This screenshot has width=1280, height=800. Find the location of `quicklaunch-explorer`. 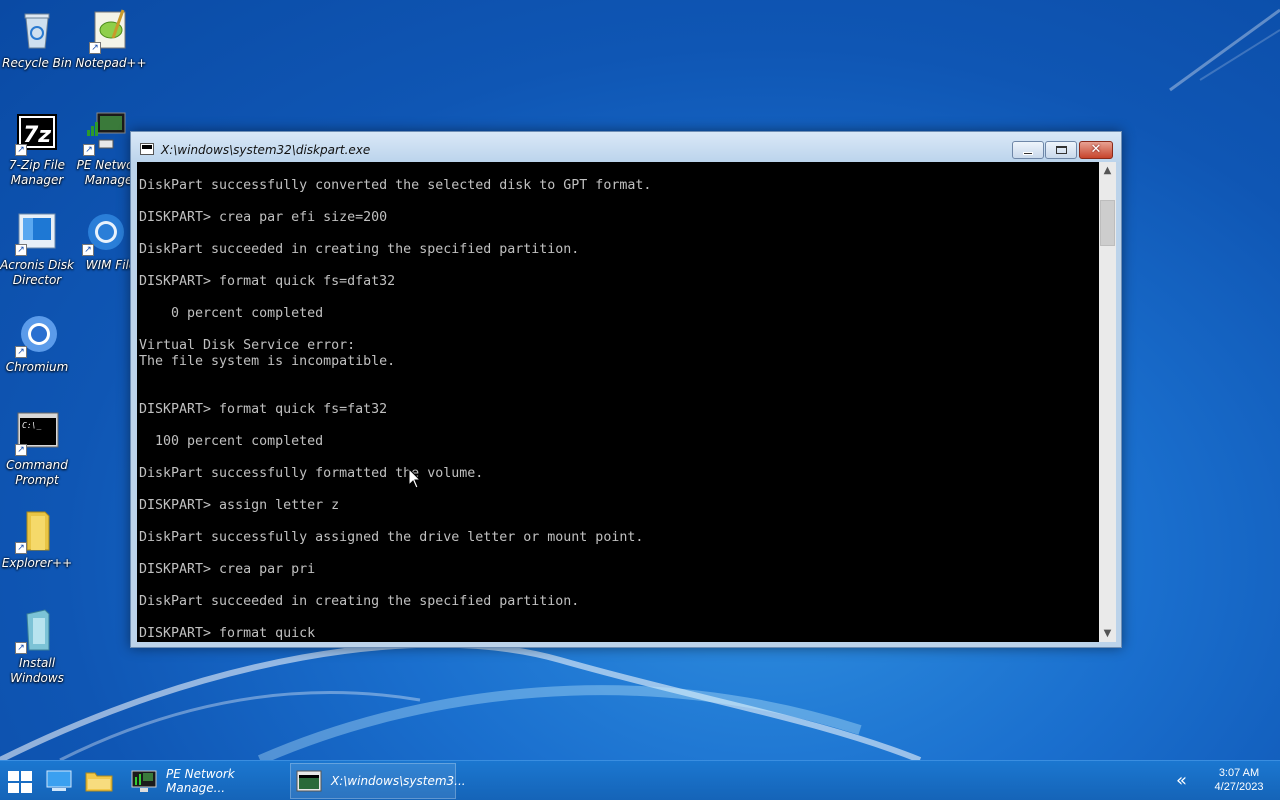

quicklaunch-explorer is located at coordinates (99, 781).